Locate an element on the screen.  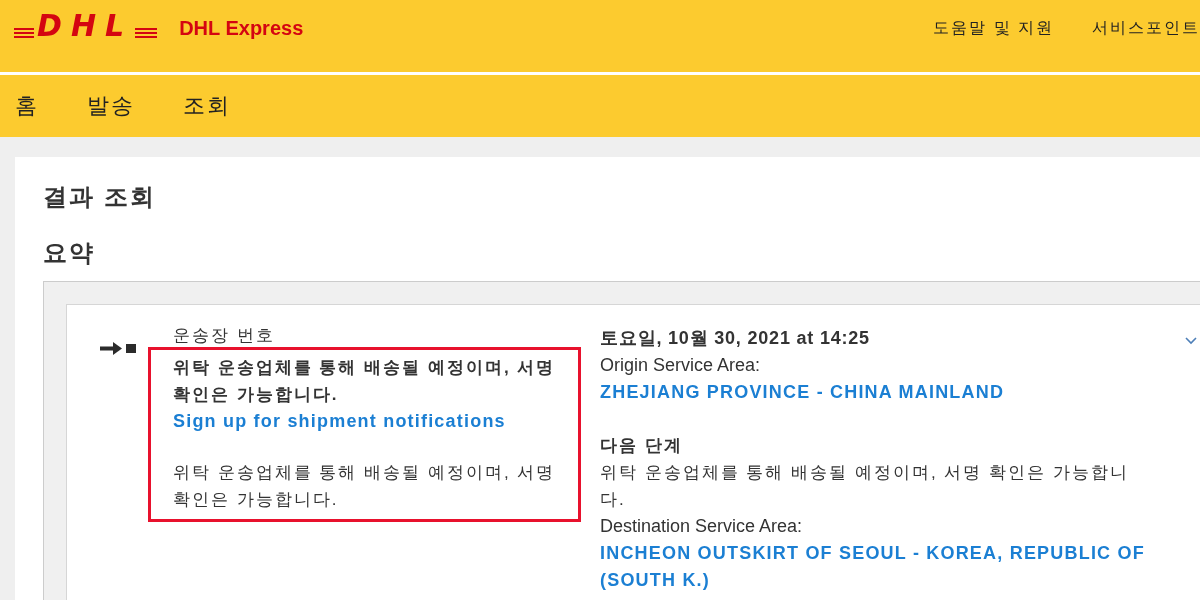
origin-service-area: ZHEJIANG PROVINCE - CHINA MAINLAND is located at coordinates (875, 392).